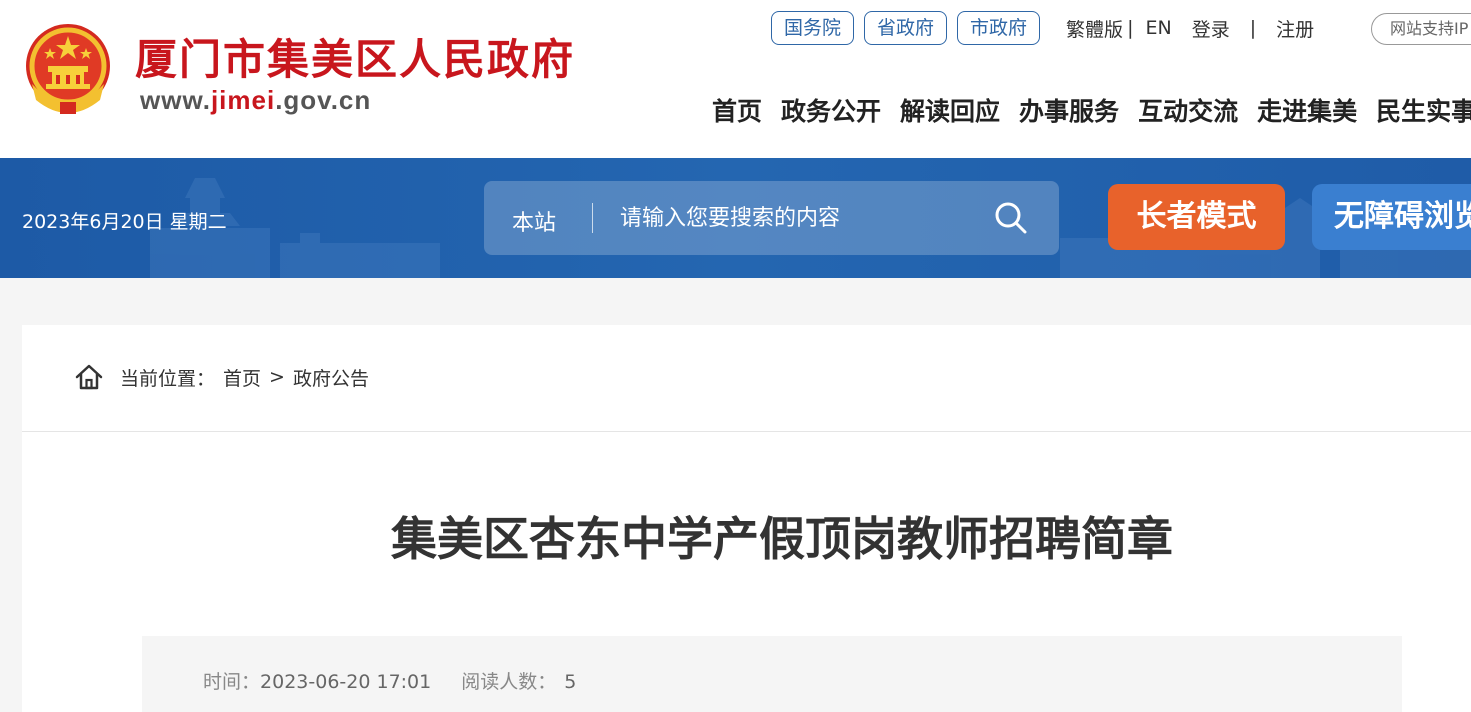 Image resolution: width=1471 pixels, height=712 pixels. I want to click on main-nav: 首页 政务公开 解读回应 办事服务 互动交流 走进集美 民生实事, so click(1091, 110).